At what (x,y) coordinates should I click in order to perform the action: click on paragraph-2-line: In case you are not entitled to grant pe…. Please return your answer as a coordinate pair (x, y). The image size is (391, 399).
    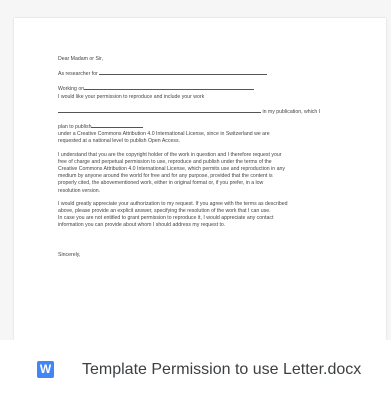
    Looking at the image, I should click on (166, 218).